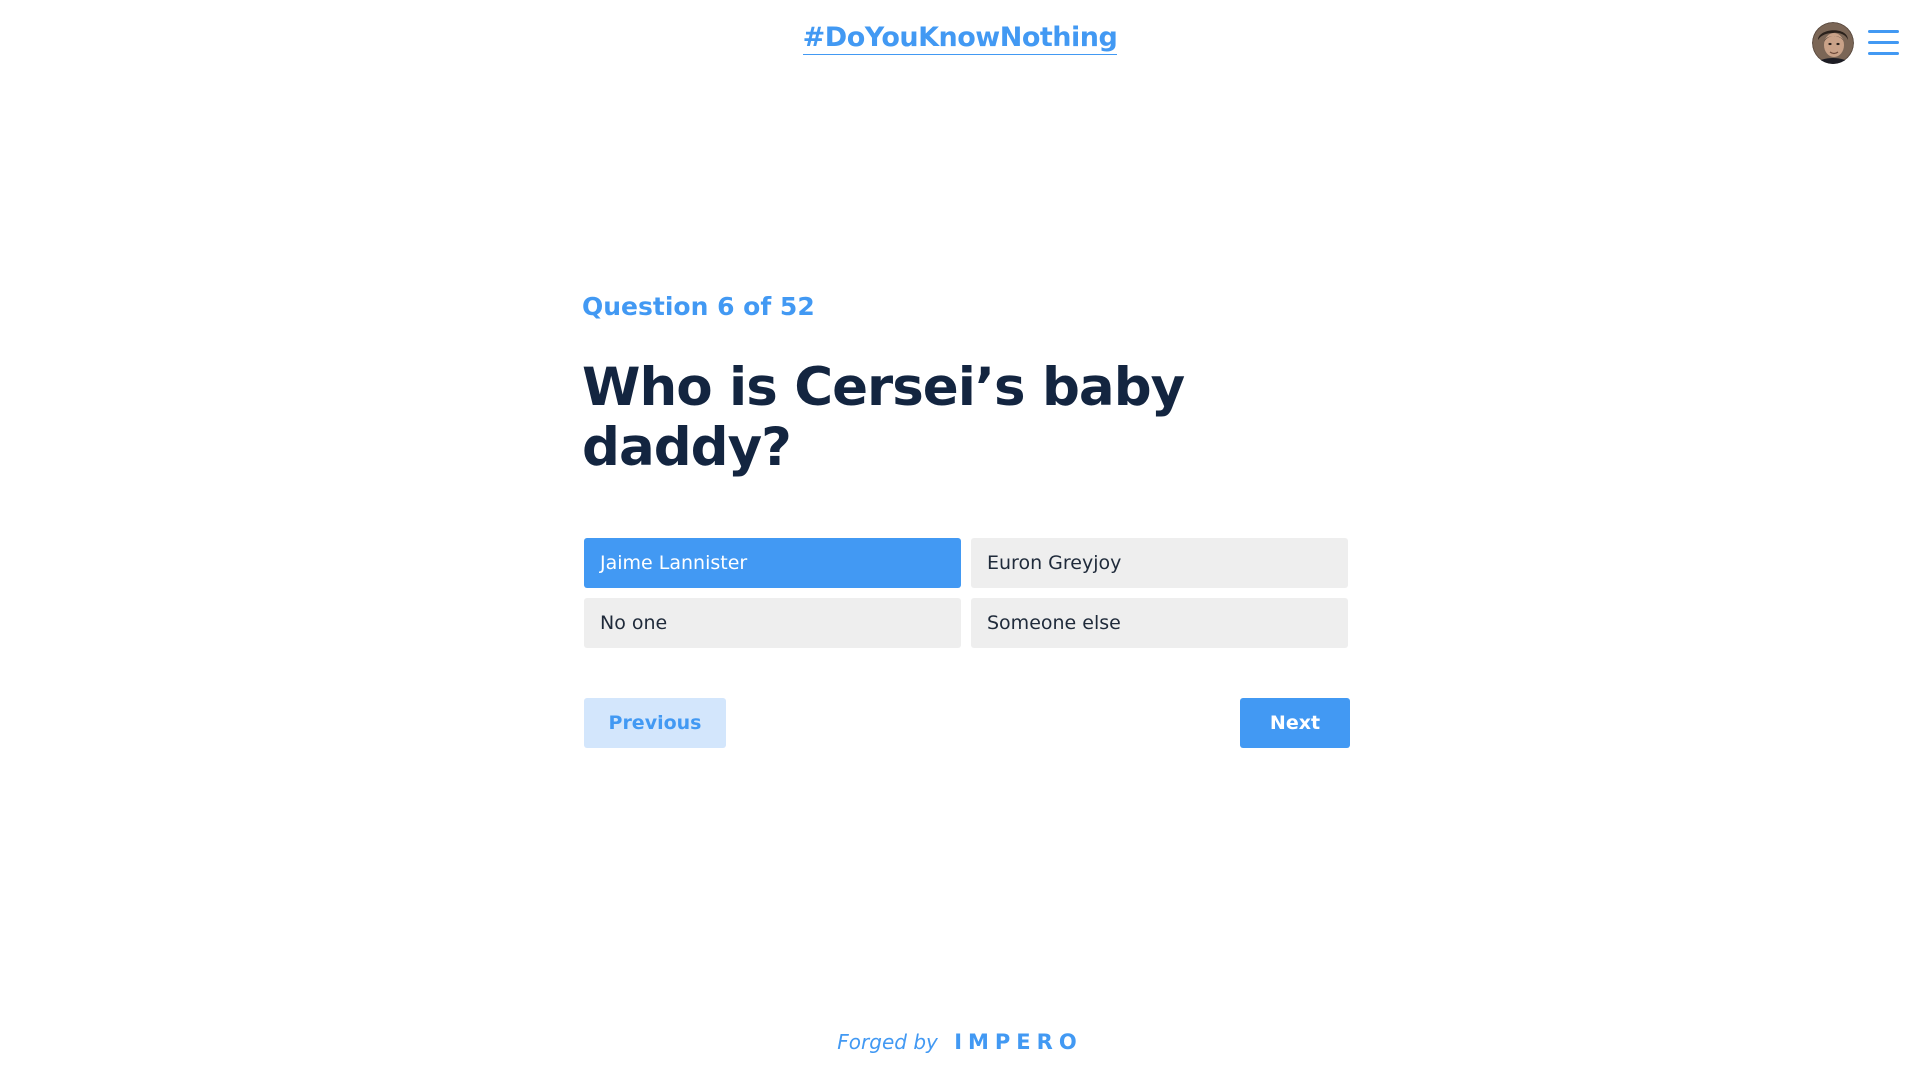 This screenshot has height=1080, width=1920. What do you see at coordinates (1159, 563) in the screenshot?
I see `answer-option-2: Euron Greyjoy` at bounding box center [1159, 563].